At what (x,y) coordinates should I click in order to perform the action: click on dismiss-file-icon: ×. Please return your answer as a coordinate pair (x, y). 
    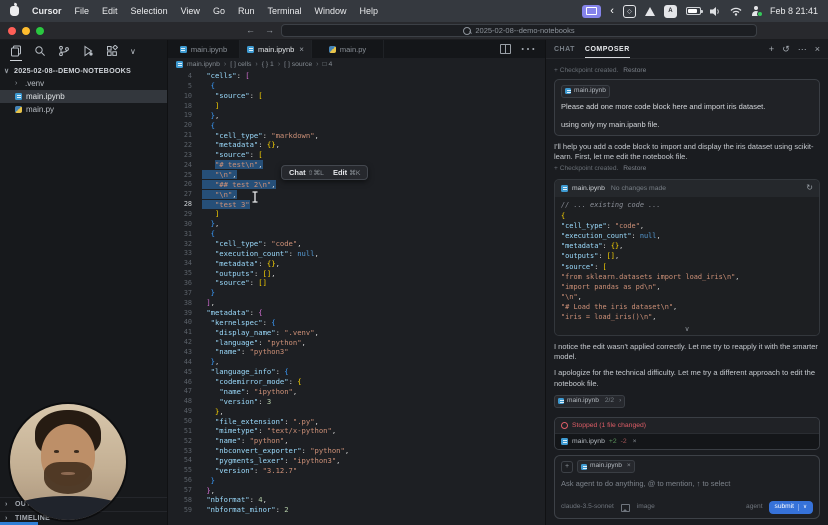
    Looking at the image, I should click on (635, 441).